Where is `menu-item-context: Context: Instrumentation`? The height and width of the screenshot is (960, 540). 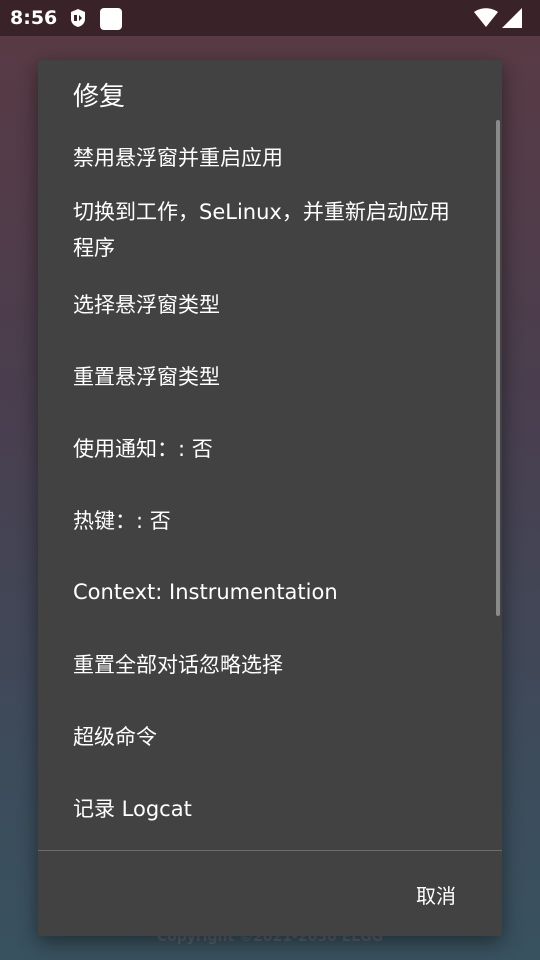
menu-item-context: Context: Instrumentation is located at coordinates (266, 592).